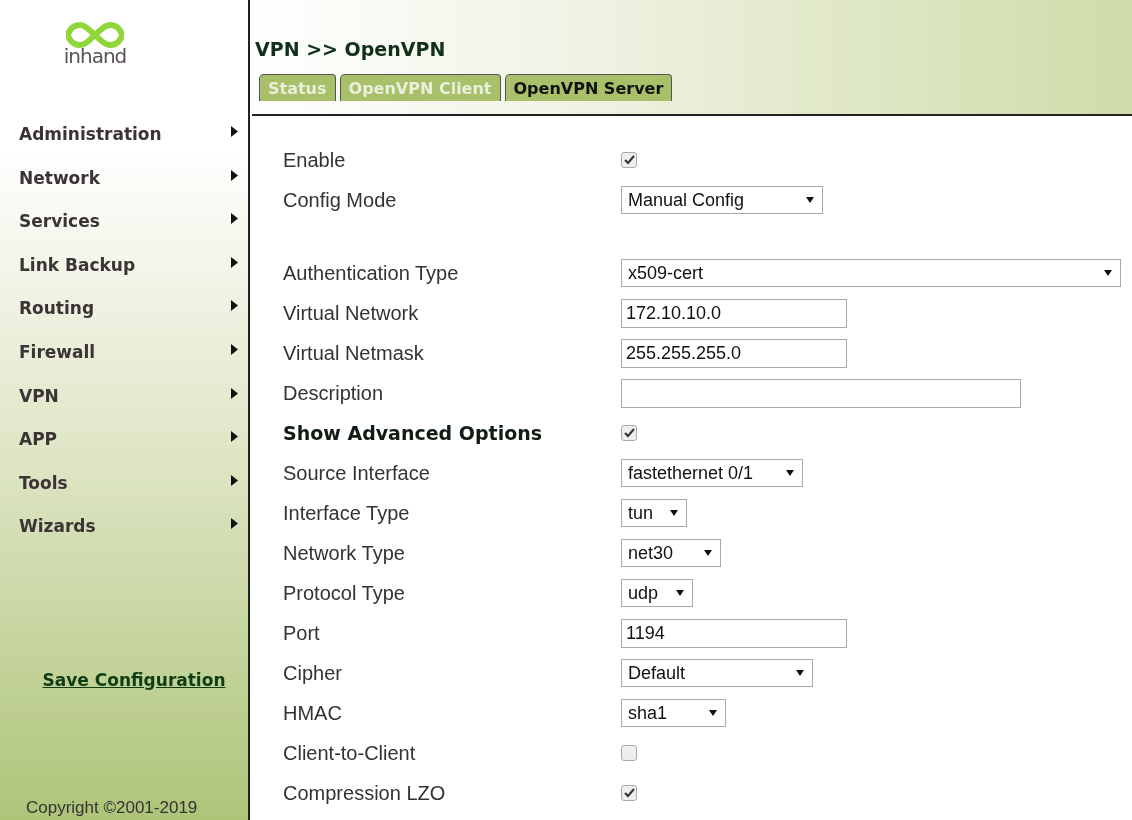  Describe the element at coordinates (334, 393) in the screenshot. I see `field-label: Description` at that location.